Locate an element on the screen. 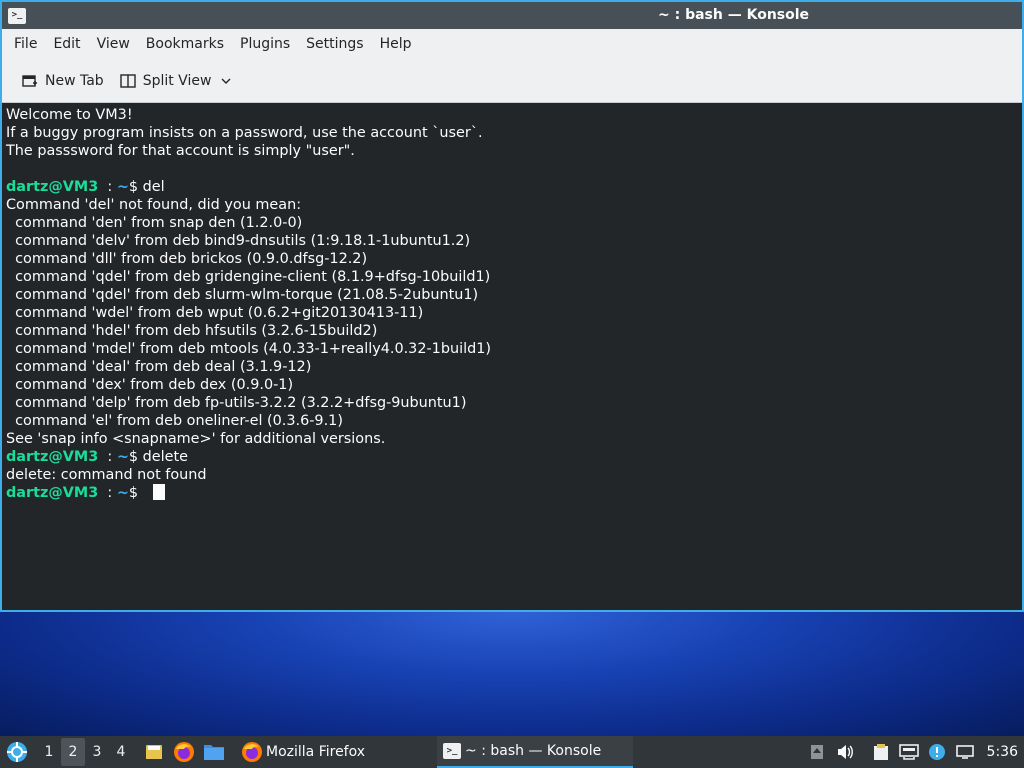 This screenshot has height=768, width=1024. desktop-3: 3 is located at coordinates (97, 752).